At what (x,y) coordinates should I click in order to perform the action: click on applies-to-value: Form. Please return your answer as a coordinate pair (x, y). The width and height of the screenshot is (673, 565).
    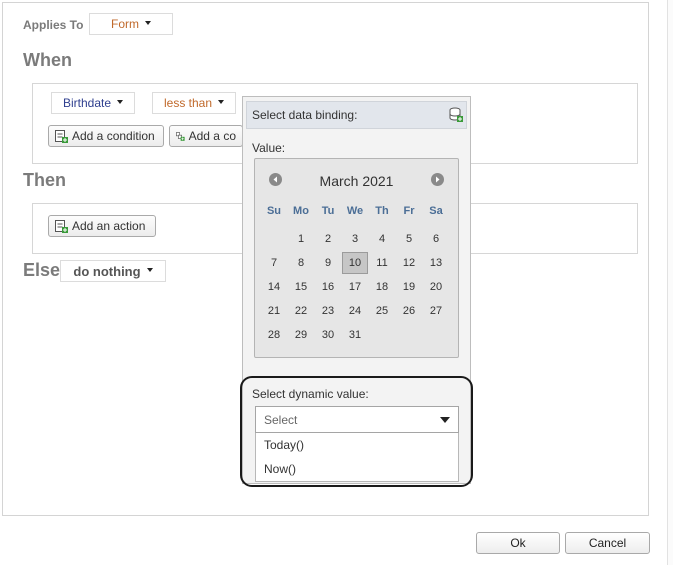
    Looking at the image, I should click on (125, 24).